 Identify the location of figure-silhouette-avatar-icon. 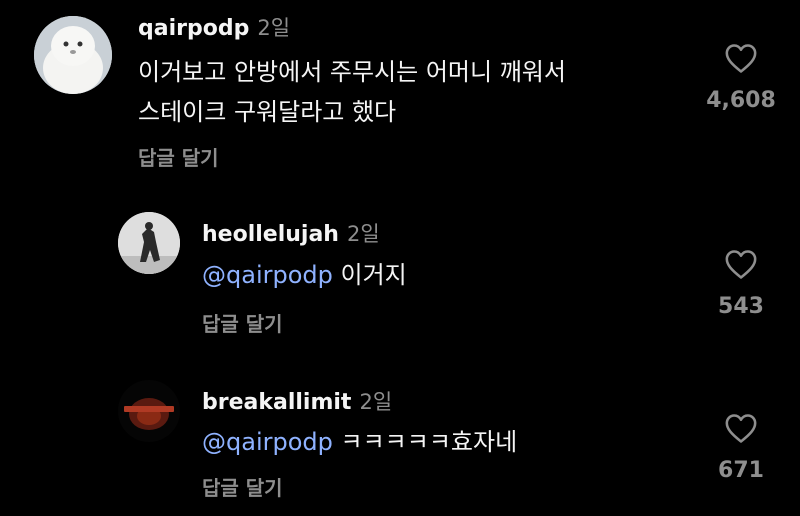
(149, 243).